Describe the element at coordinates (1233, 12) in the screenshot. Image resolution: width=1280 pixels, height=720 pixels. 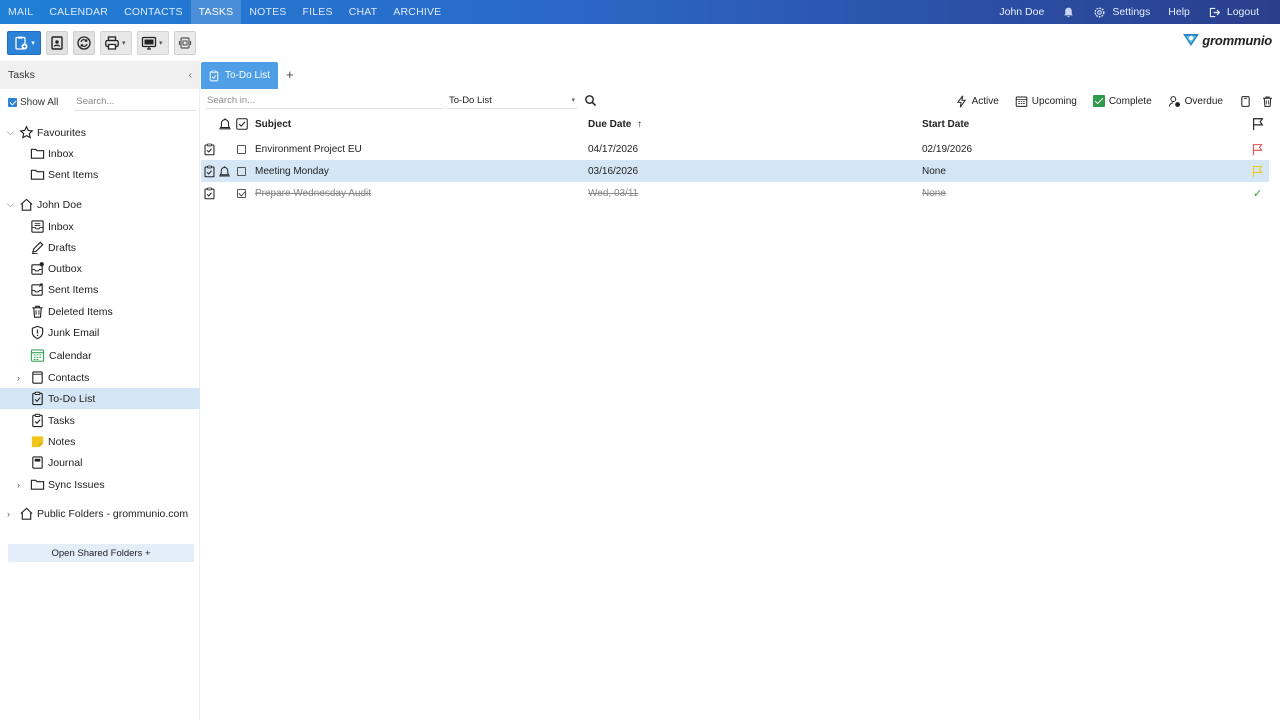
I see `logout-button: Logout` at that location.